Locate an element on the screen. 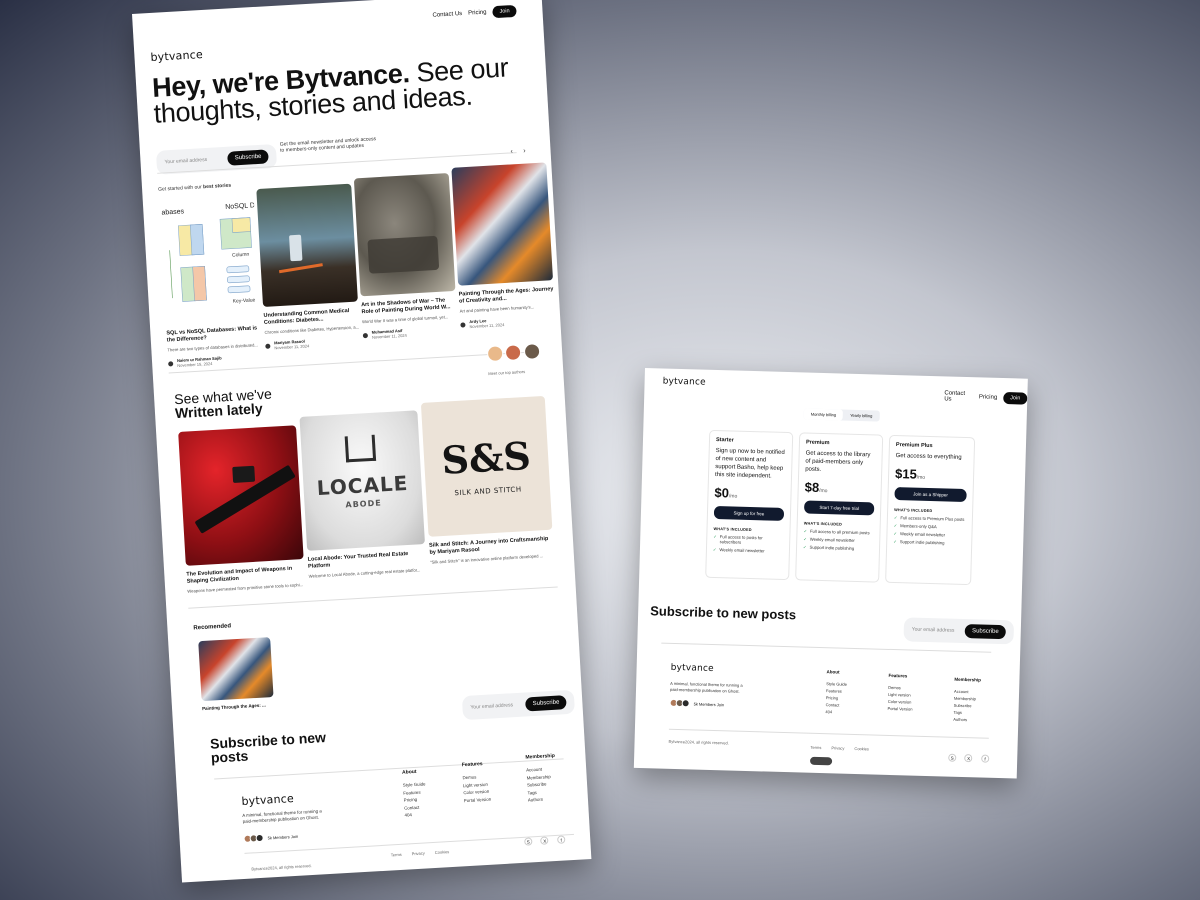 Image resolution: width=1200 pixels, height=900 pixels. plan-name: Premium Plus is located at coordinates (914, 446).